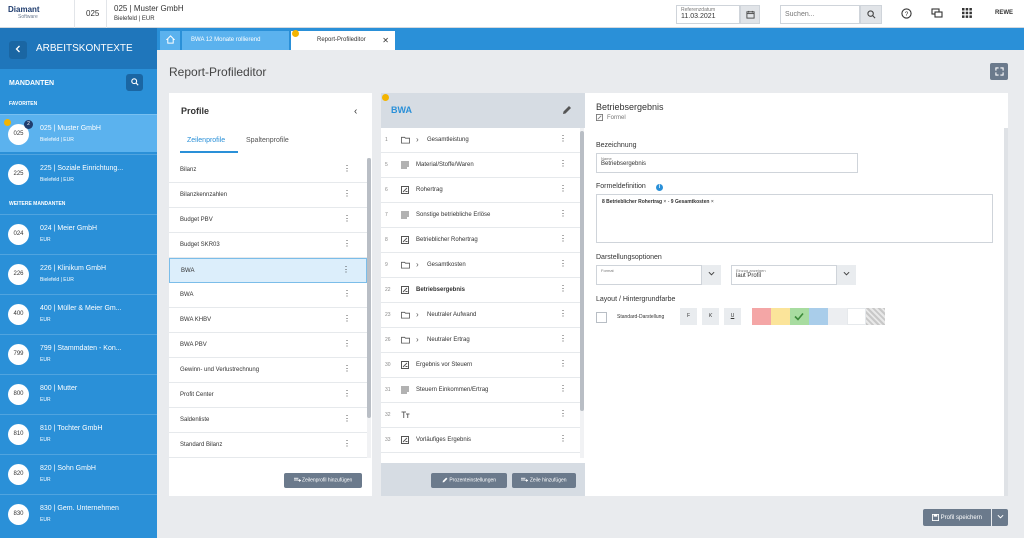 The height and width of the screenshot is (538, 1024). I want to click on bwa-row: 22 Betriebsergebnis ⋮, so click(480, 290).